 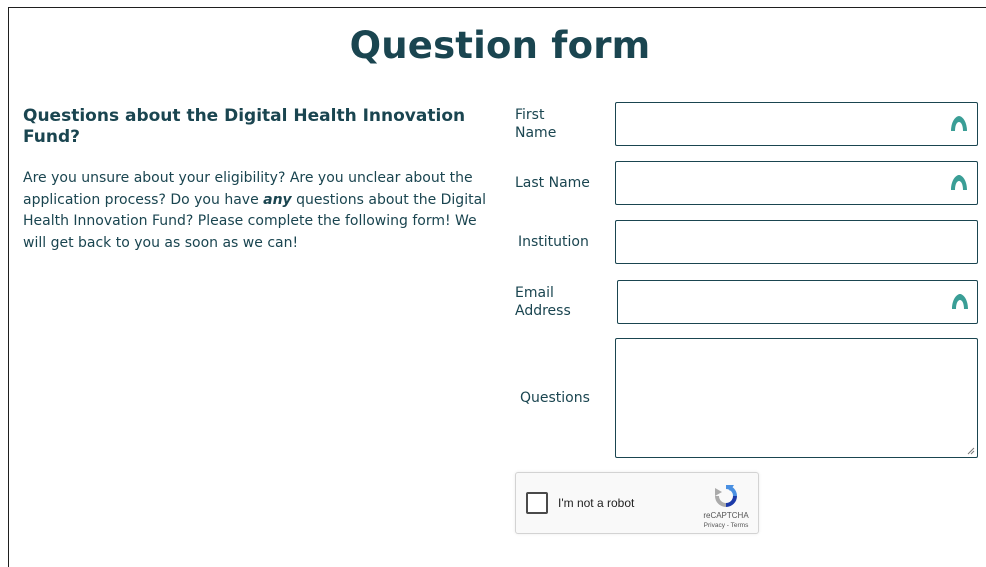 What do you see at coordinates (796, 124) in the screenshot?
I see `first-name-input` at bounding box center [796, 124].